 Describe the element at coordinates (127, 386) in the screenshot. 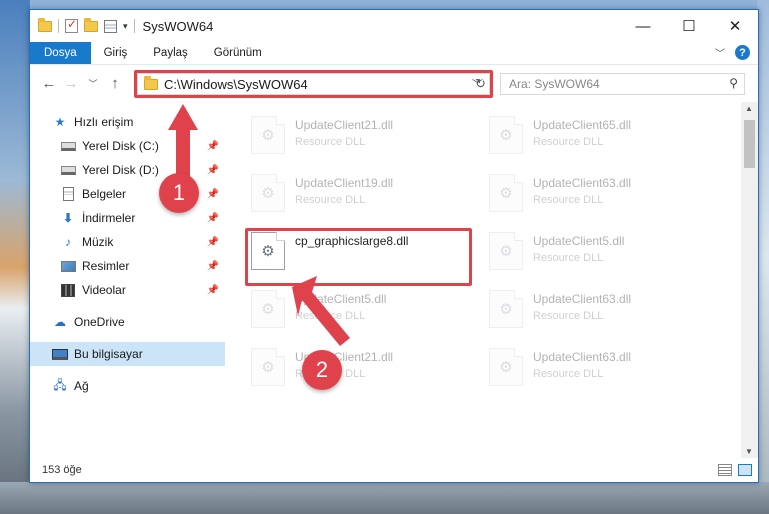

I see `sidebar-item-network: 🖧 Ağ` at that location.